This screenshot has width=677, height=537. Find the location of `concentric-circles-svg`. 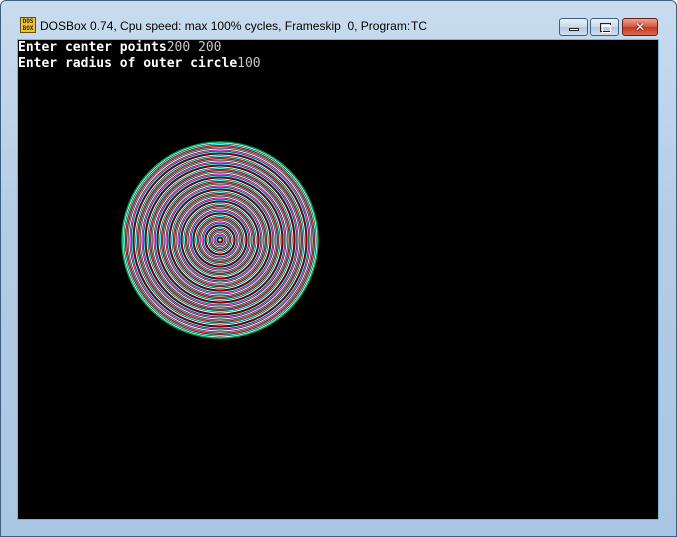

concentric-circles-svg is located at coordinates (220, 240).